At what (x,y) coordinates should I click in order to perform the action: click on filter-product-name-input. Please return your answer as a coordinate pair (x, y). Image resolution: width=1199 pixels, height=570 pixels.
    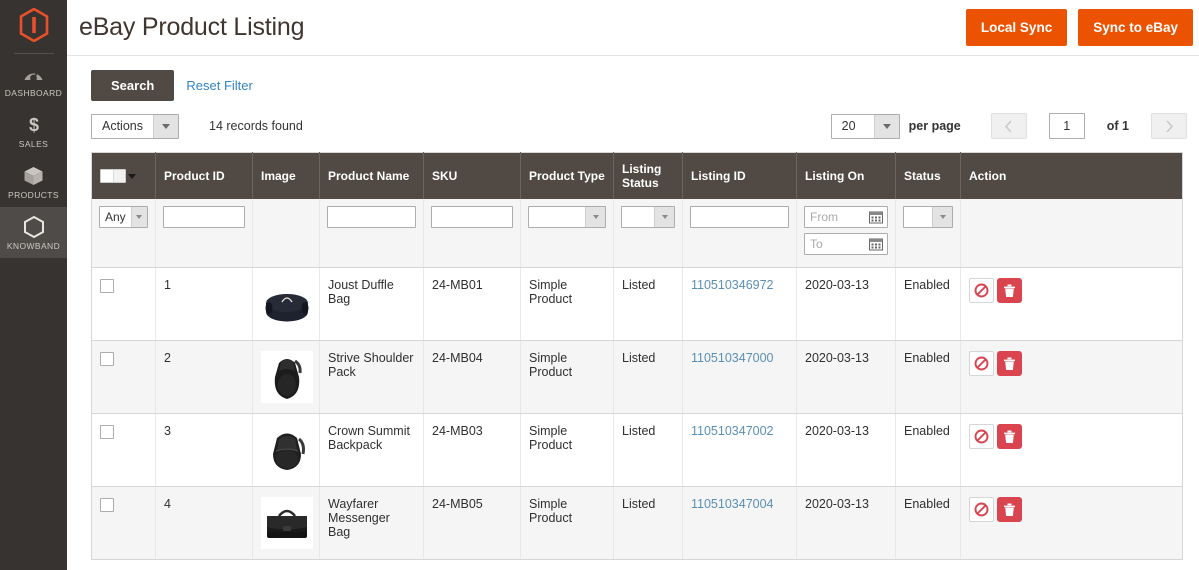
    Looking at the image, I should click on (371, 217).